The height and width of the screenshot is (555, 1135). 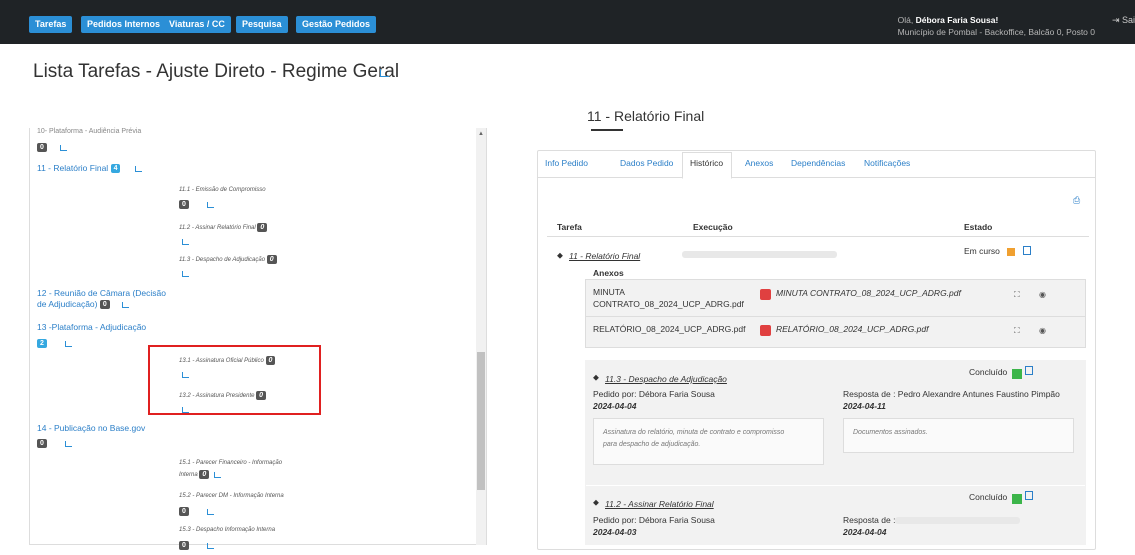 I want to click on anexos-label: Anexos, so click(x=608, y=273).